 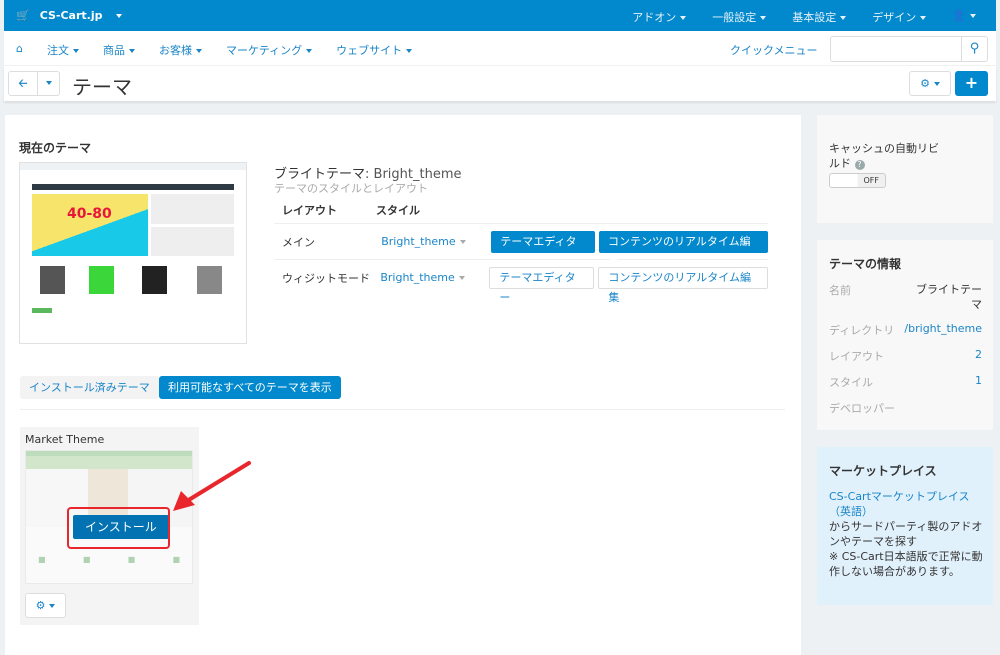 I want to click on nav-products: 商品, so click(x=119, y=50).